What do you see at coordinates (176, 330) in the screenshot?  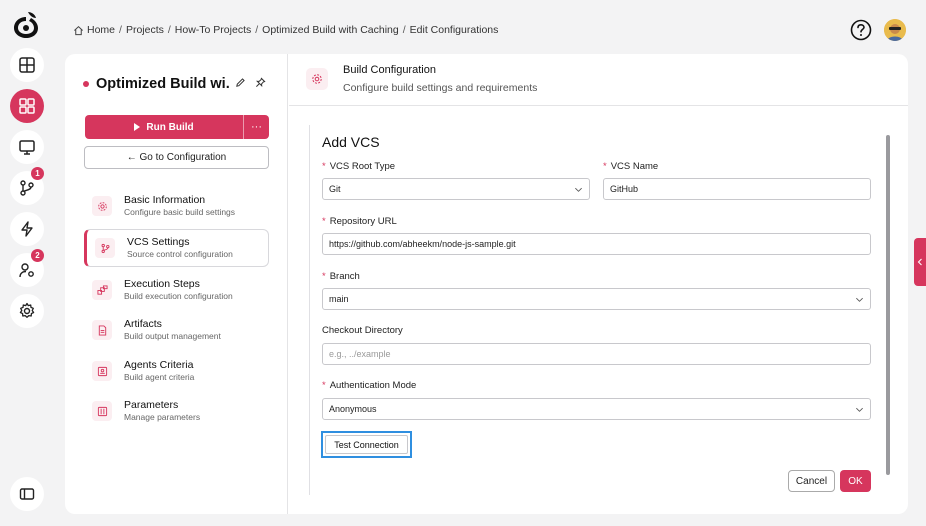 I see `nav-artifacts: Artifacts Build output management` at bounding box center [176, 330].